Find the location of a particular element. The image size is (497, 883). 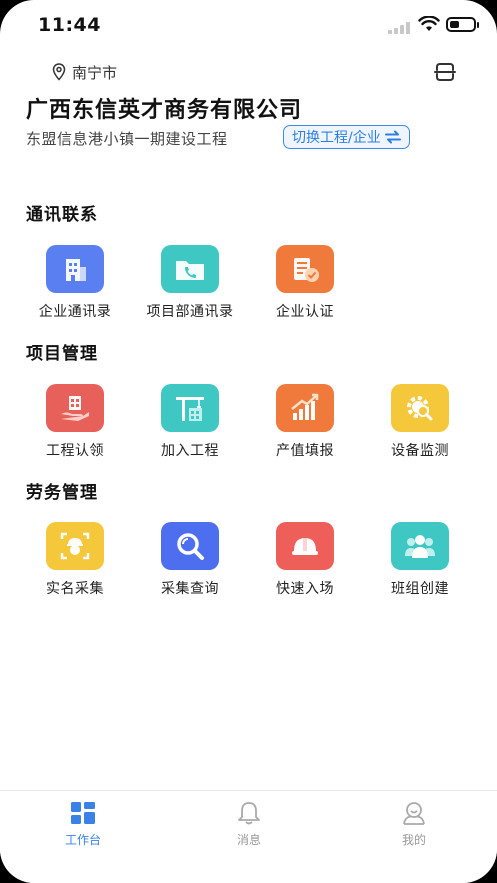

company-name: 广西东信英才商务有限公司 is located at coordinates (164, 110).